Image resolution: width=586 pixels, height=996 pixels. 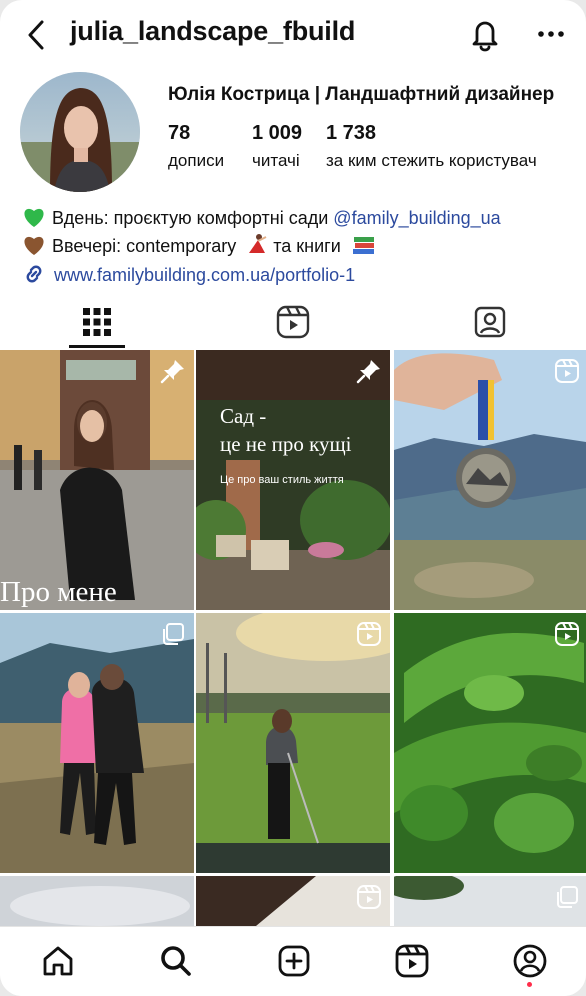 I want to click on post-caption: Про мене, so click(x=58, y=592).